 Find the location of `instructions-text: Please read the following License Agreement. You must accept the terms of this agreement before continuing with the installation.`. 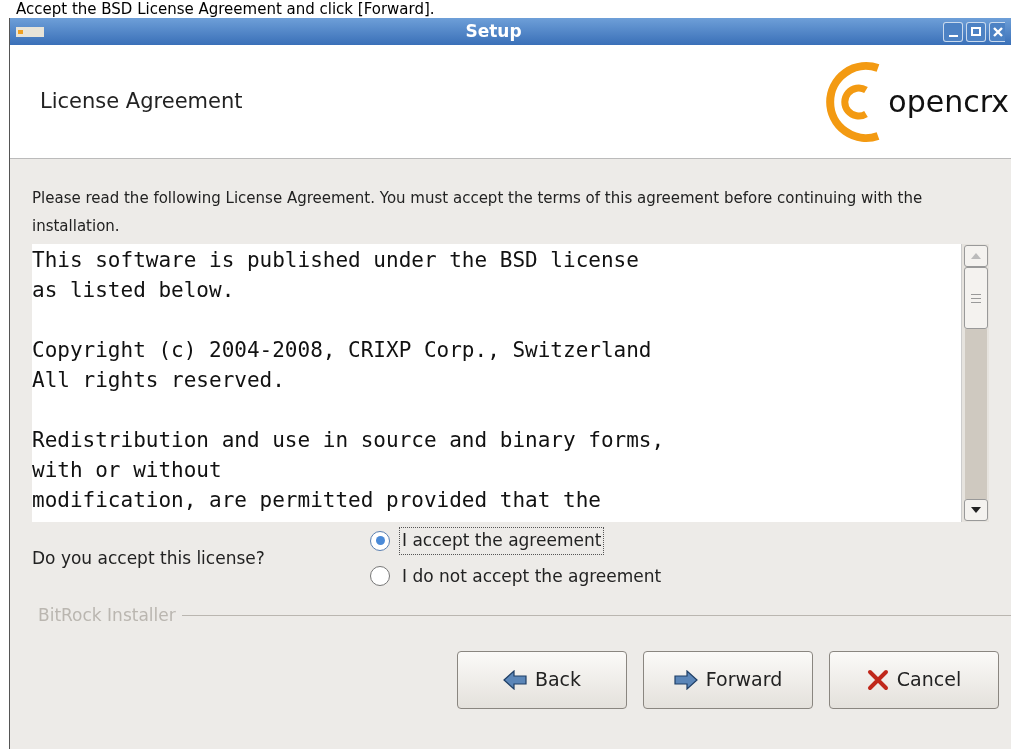

instructions-text: Please read the following License Agreement. You must accept the terms of this agreement before continuing with the installation. is located at coordinates (478, 212).